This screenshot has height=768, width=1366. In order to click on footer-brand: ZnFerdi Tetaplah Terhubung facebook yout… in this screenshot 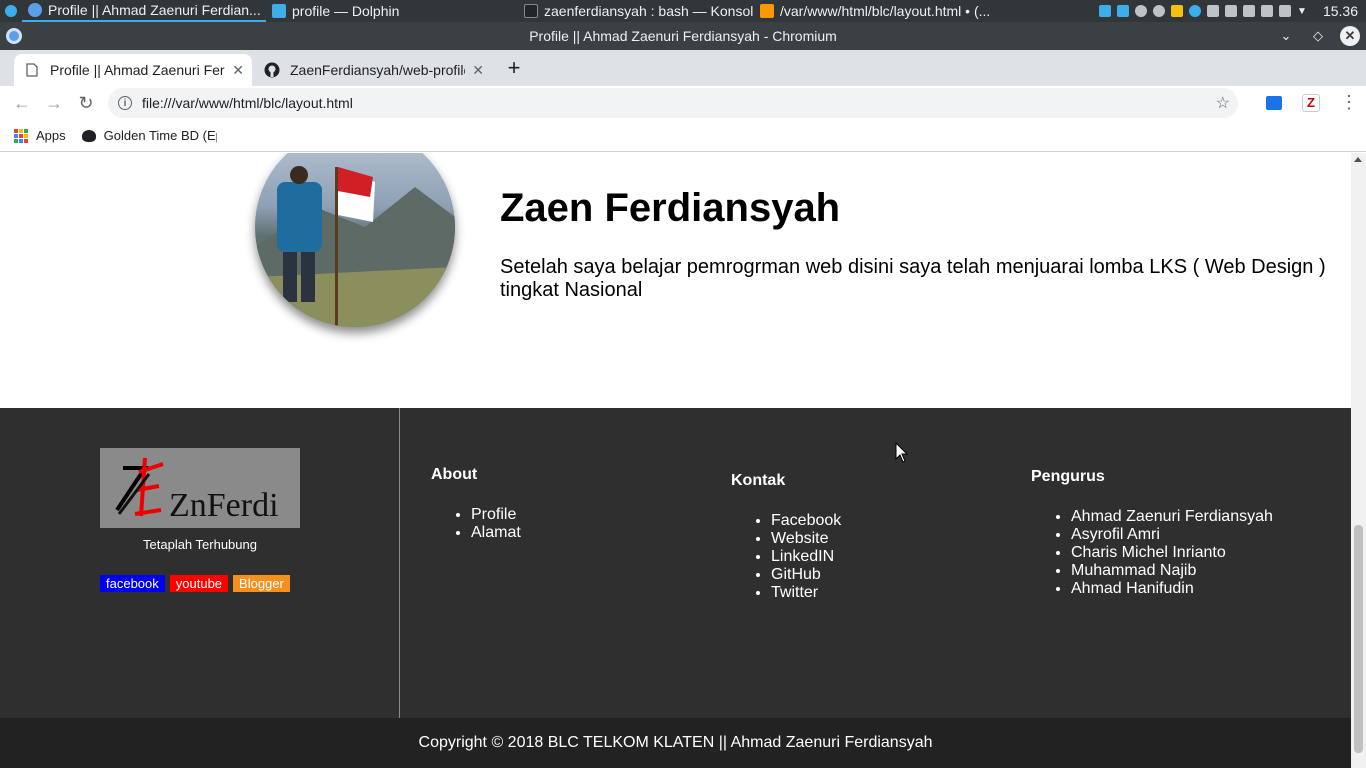, I will do `click(200, 563)`.